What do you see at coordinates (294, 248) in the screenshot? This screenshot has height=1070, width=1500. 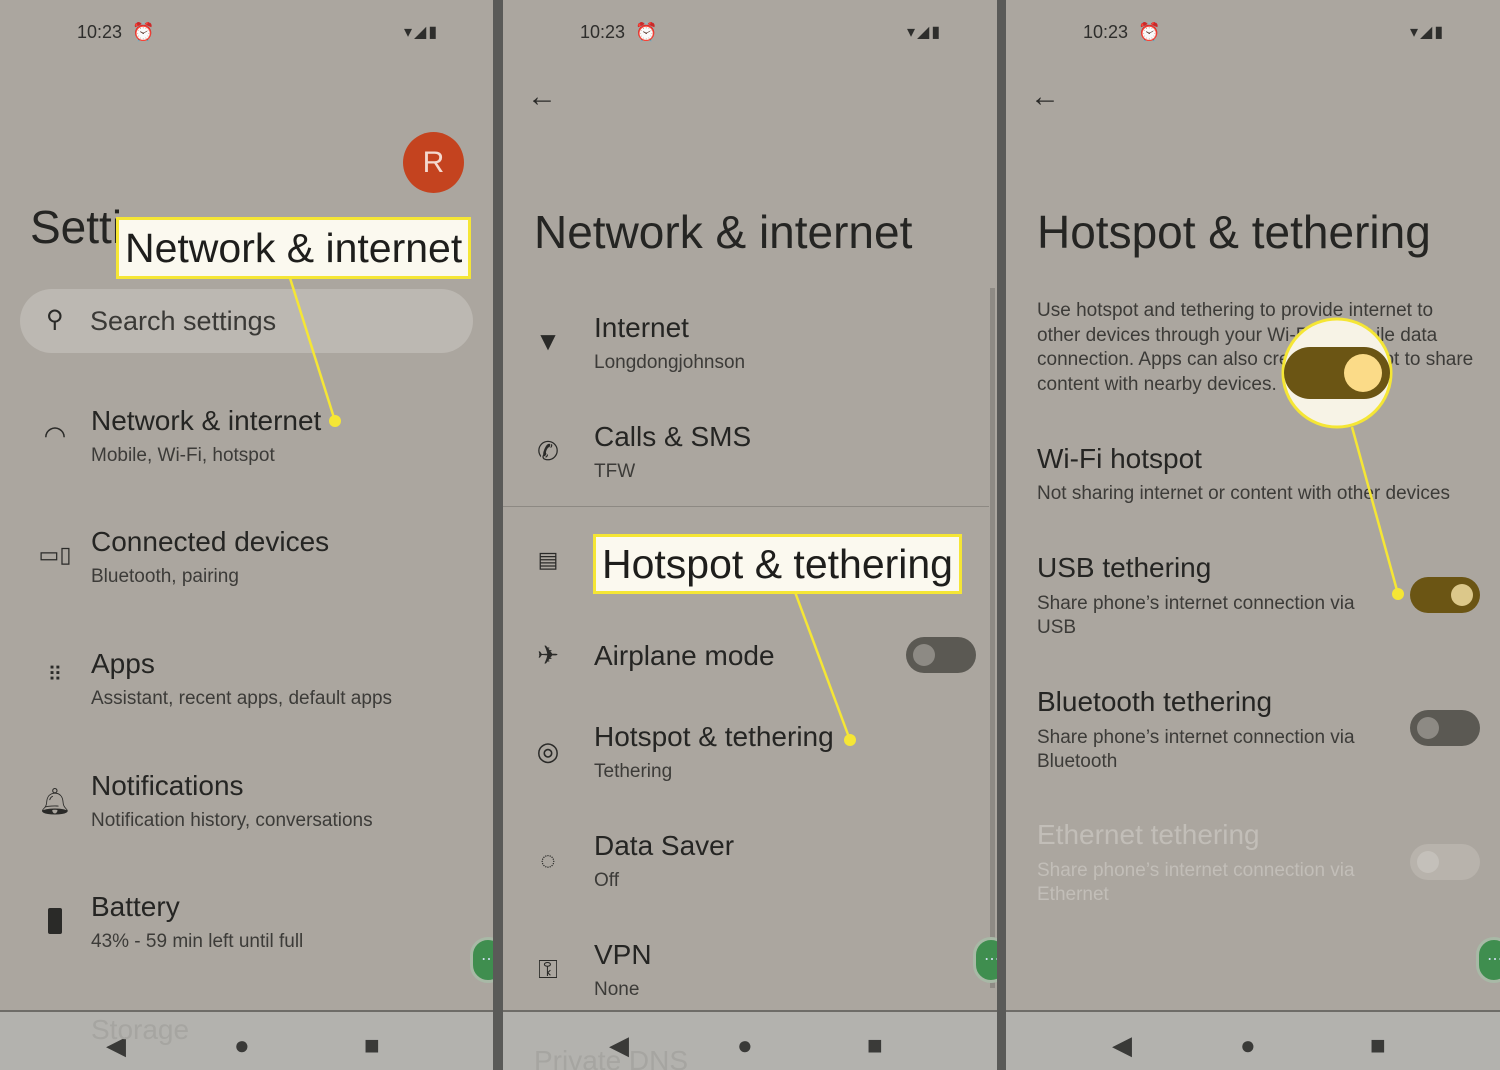 I see `callout-network-internet: Network & internet` at bounding box center [294, 248].